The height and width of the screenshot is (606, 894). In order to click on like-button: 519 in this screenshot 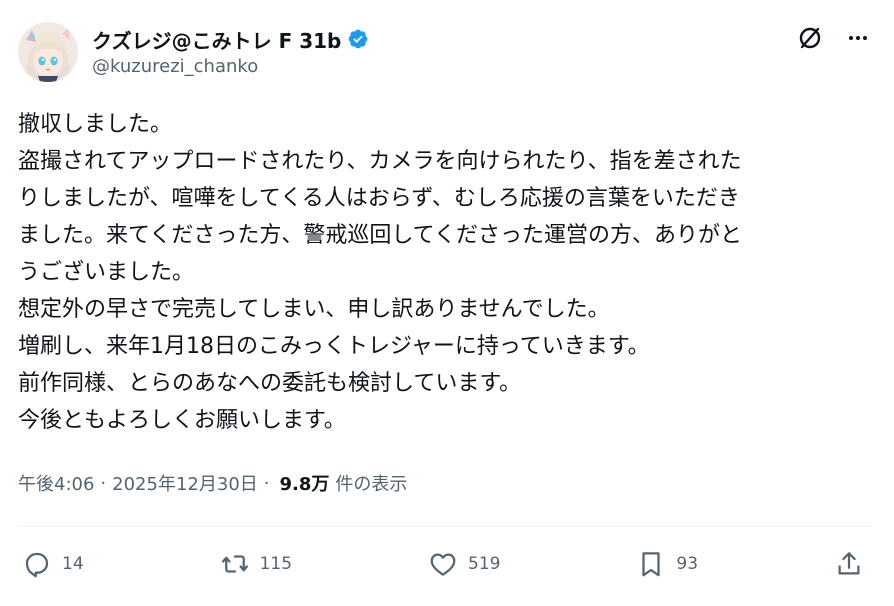, I will do `click(464, 564)`.